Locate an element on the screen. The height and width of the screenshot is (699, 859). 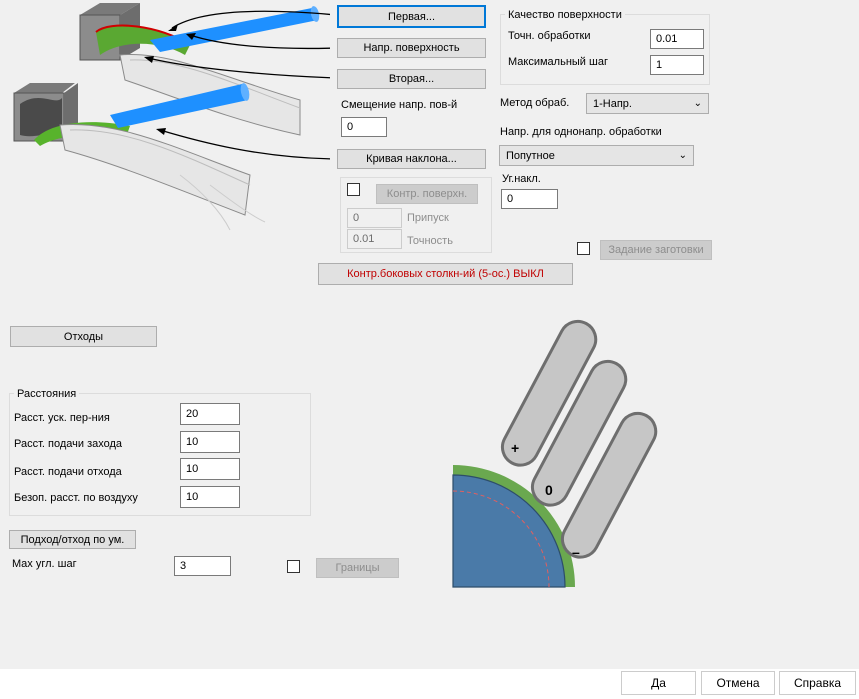
cancel-button: Отмена is located at coordinates (738, 683).